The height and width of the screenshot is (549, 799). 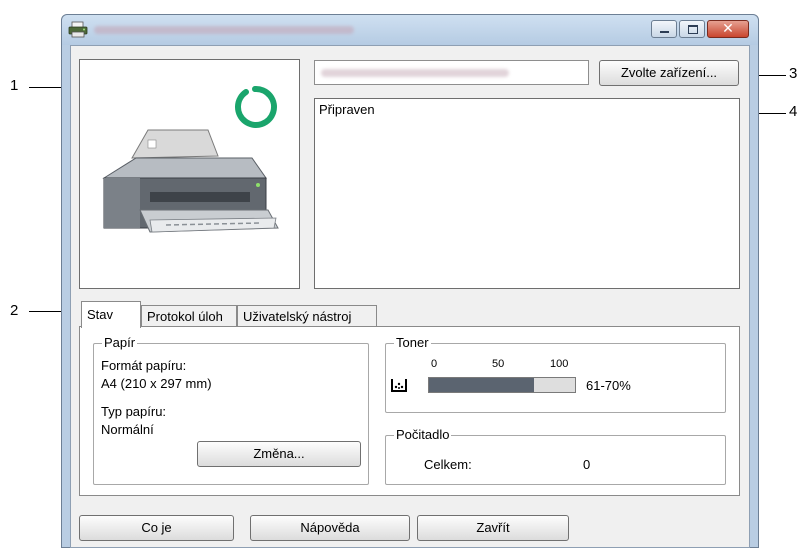 I want to click on paper-format-value: A4 (210 x 297 mm), so click(x=156, y=383).